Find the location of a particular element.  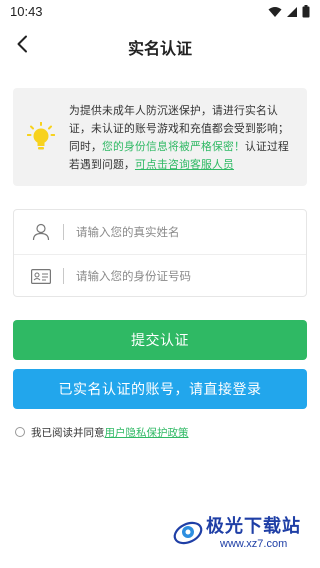

status-icons is located at coordinates (289, 14).